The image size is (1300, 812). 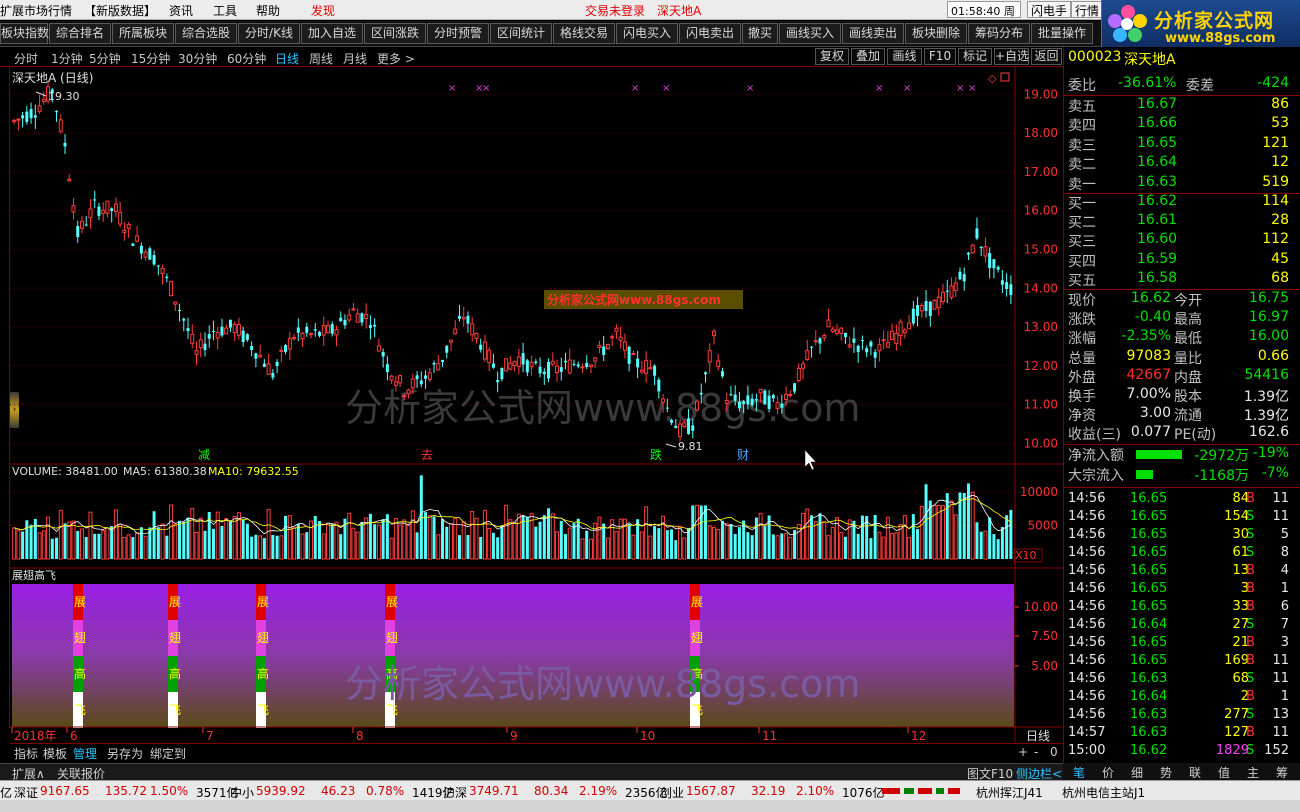 What do you see at coordinates (1011, 56) in the screenshot?
I see `chart-button-5: +自选` at bounding box center [1011, 56].